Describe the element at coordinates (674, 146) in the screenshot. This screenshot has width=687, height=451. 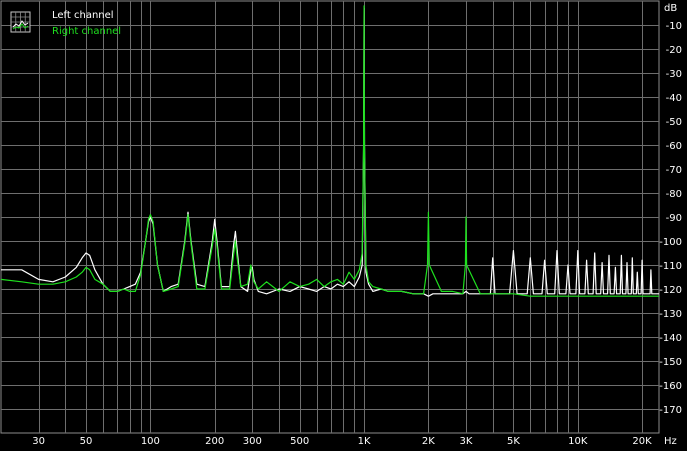
I see `y-tick-label: -60` at that location.